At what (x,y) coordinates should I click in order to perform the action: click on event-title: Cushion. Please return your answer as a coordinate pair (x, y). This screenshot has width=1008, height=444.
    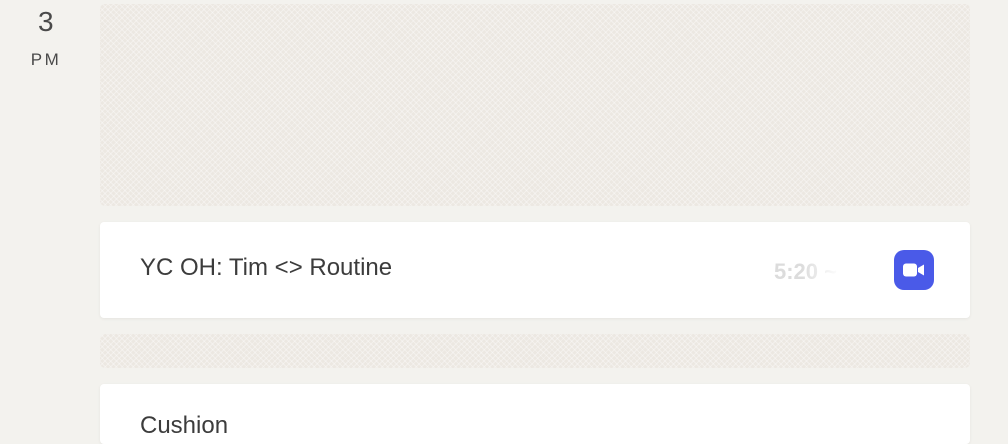
    Looking at the image, I should click on (184, 425).